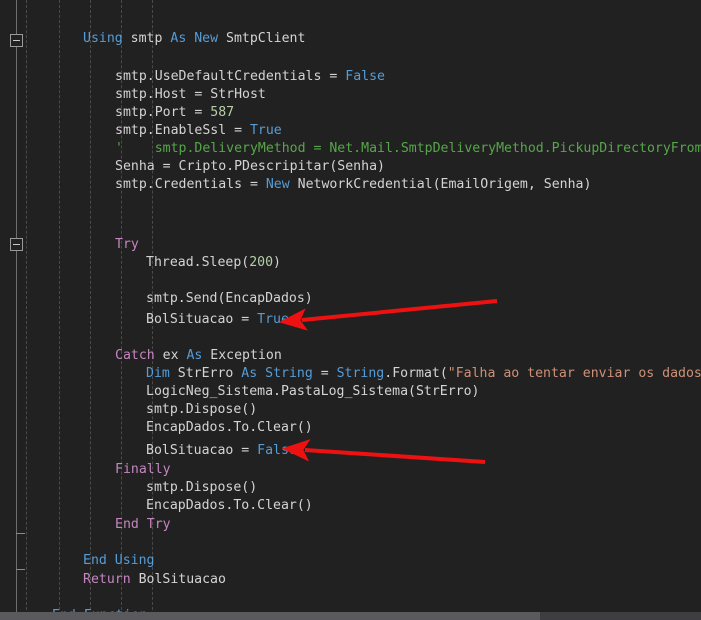  I want to click on code-token: ), so click(277, 262).